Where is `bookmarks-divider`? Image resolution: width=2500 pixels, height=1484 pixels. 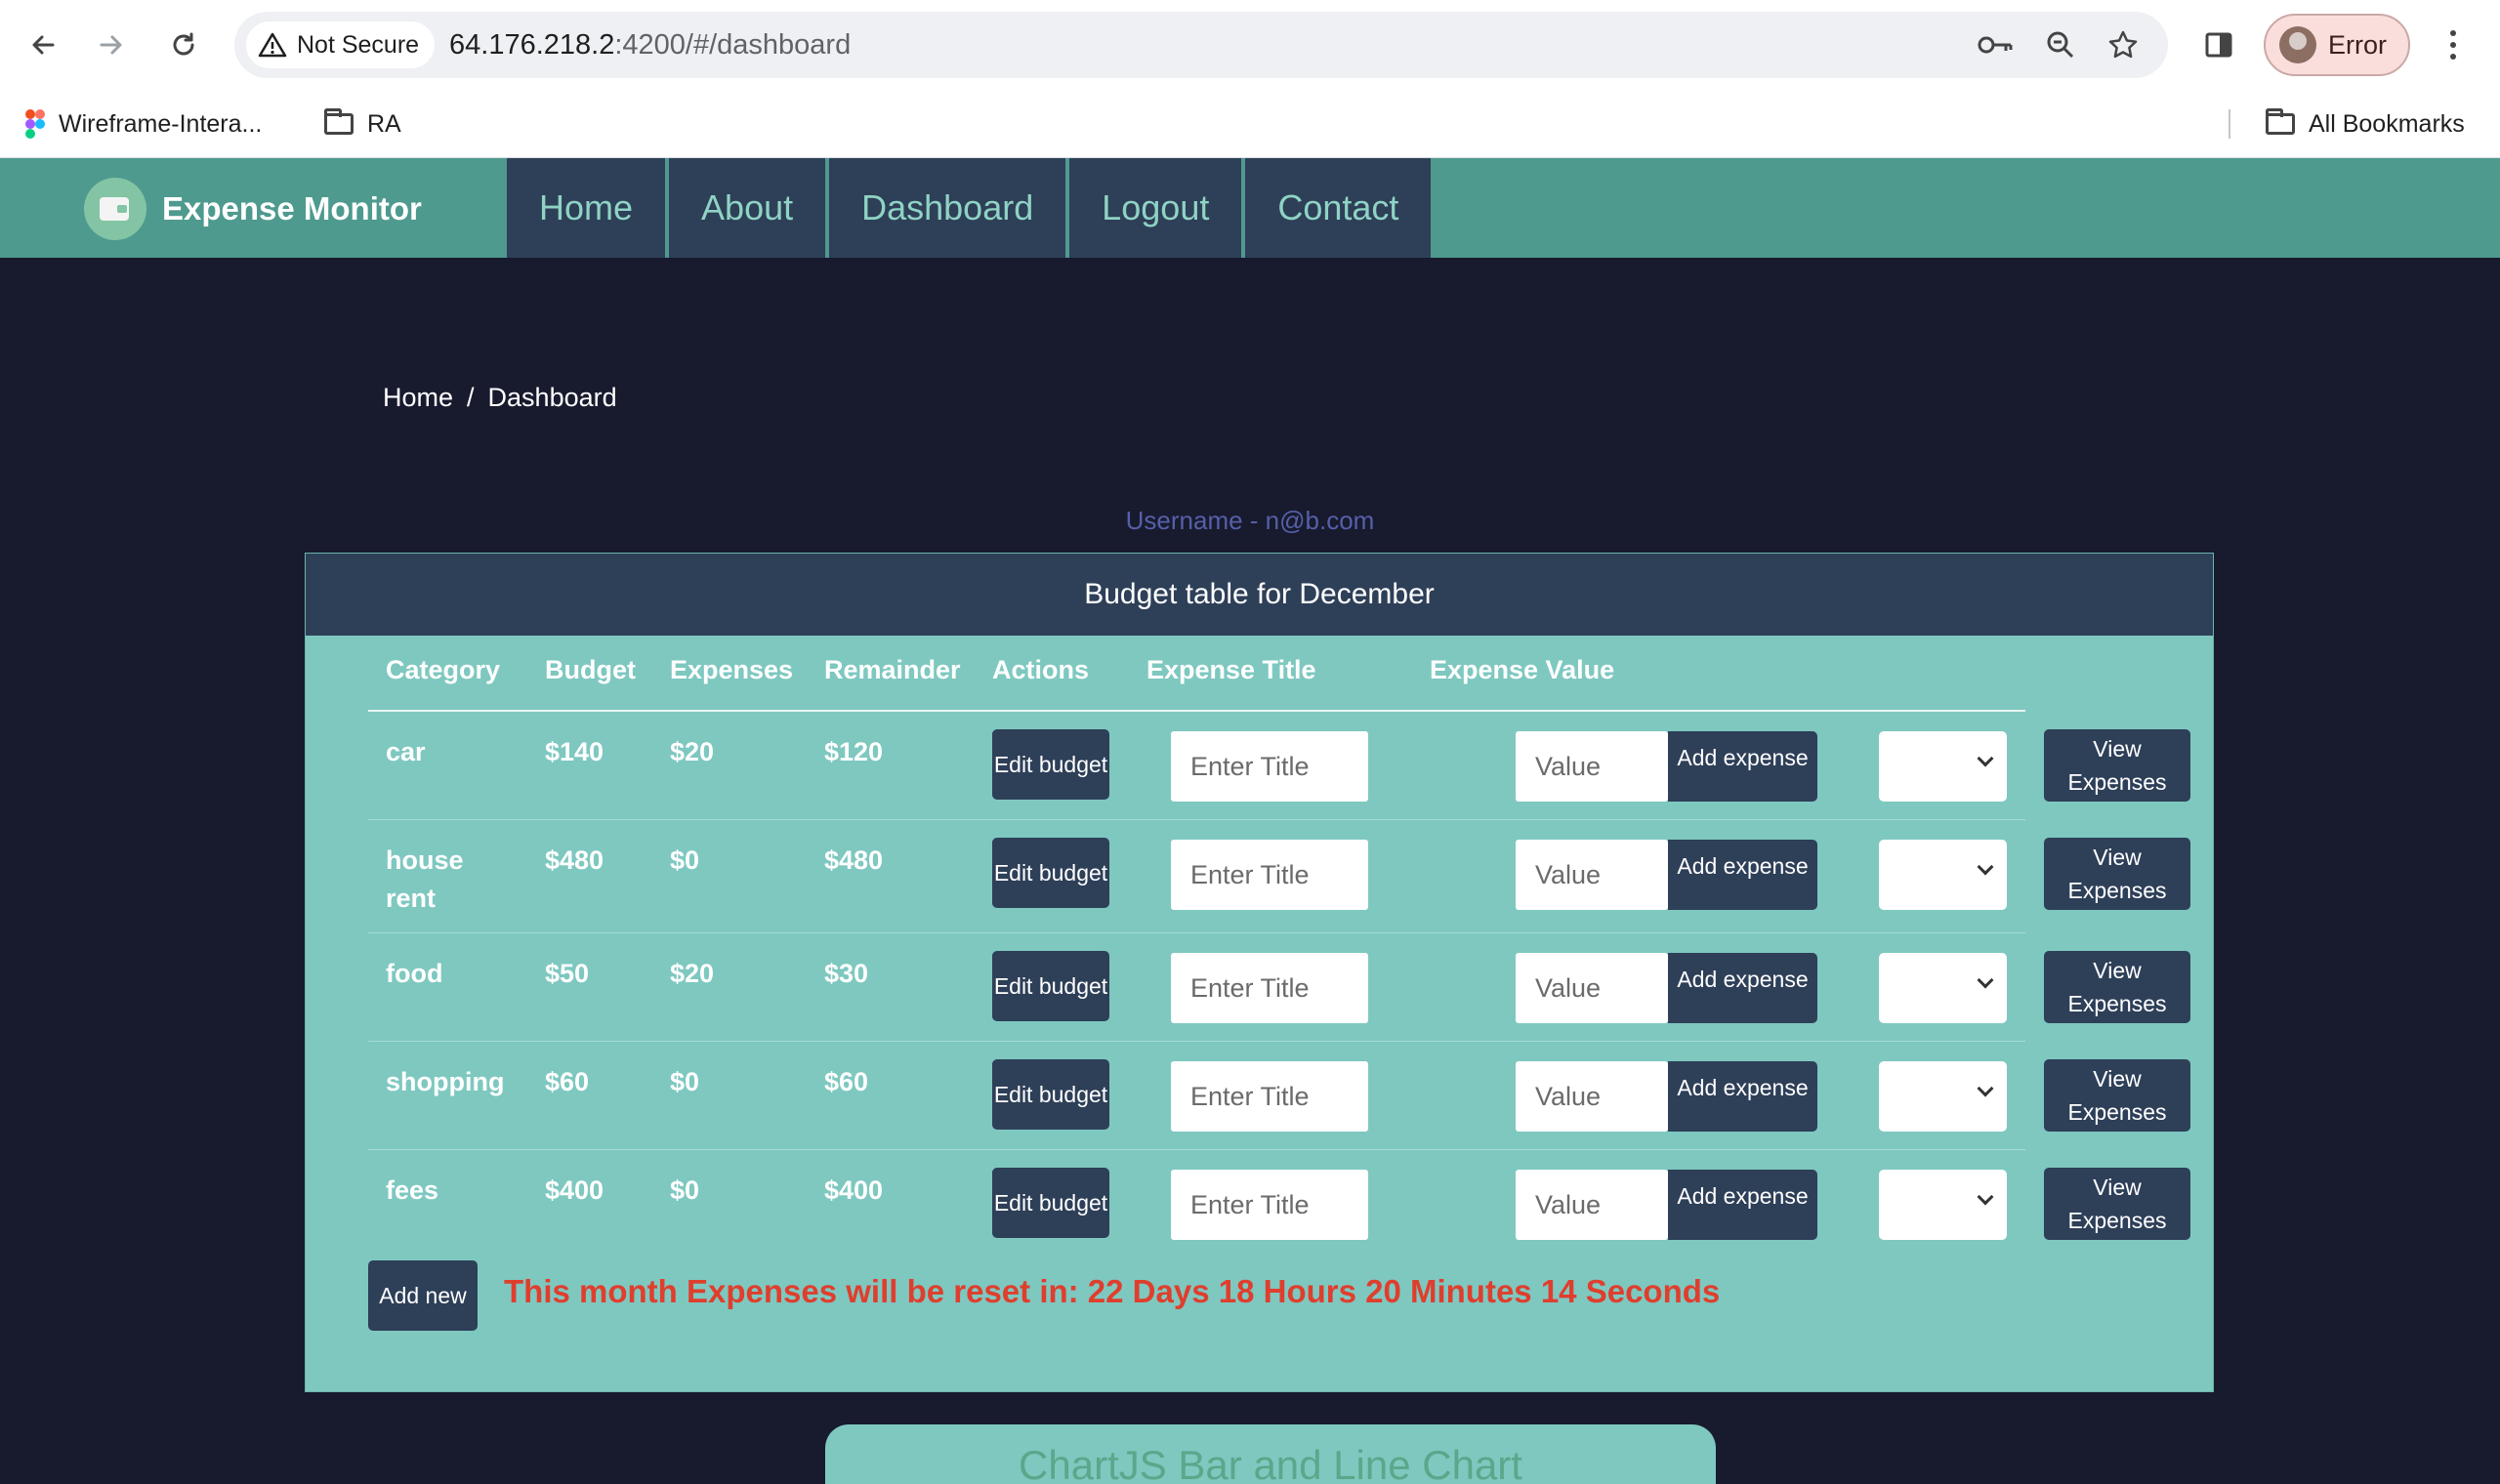
bookmarks-divider is located at coordinates (2230, 124).